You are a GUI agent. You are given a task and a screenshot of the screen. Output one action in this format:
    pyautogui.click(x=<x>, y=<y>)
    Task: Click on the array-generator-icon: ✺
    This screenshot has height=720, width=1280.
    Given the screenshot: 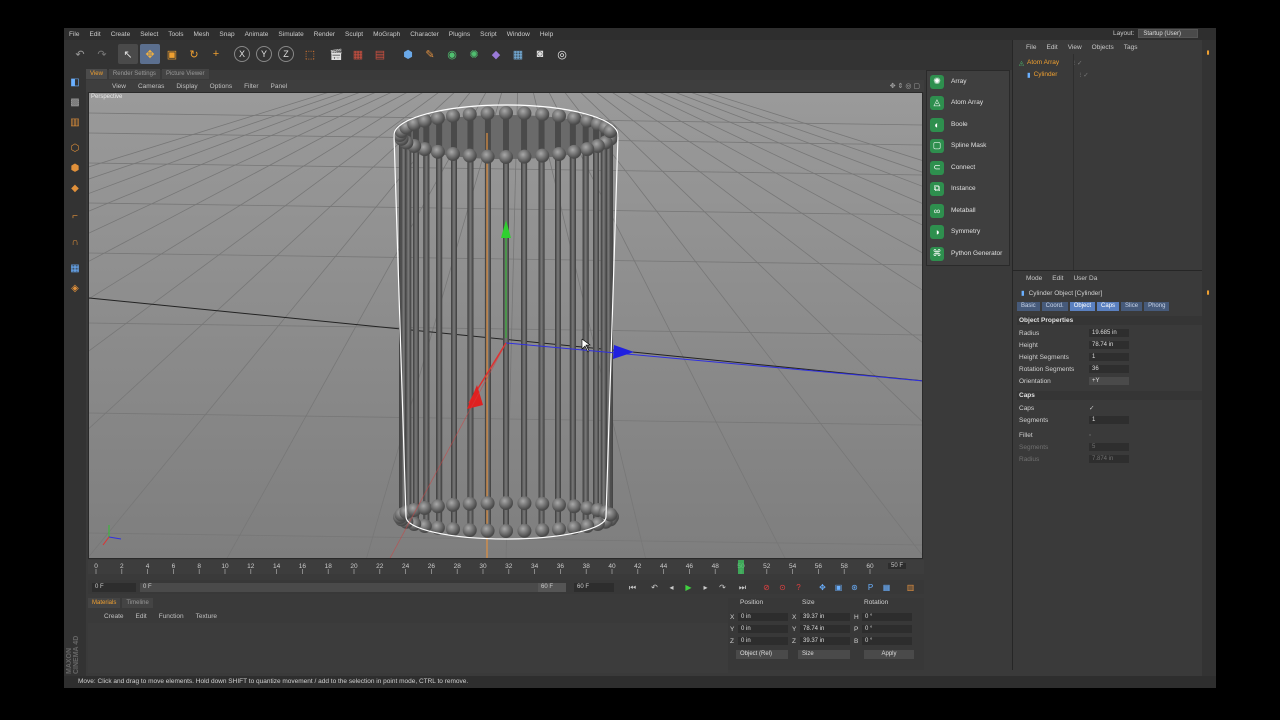 What is the action you would take?
    pyautogui.click(x=474, y=54)
    